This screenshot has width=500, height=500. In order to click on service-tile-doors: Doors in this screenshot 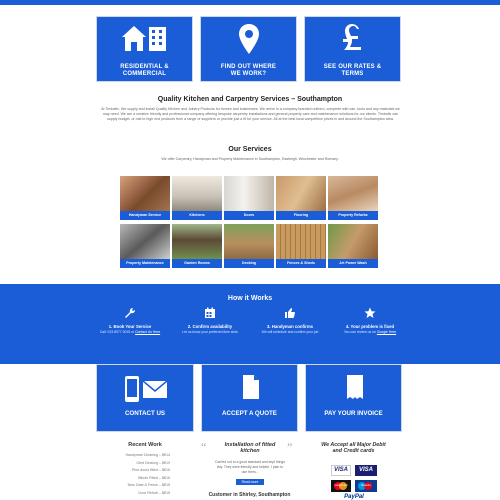, I will do `click(249, 198)`.